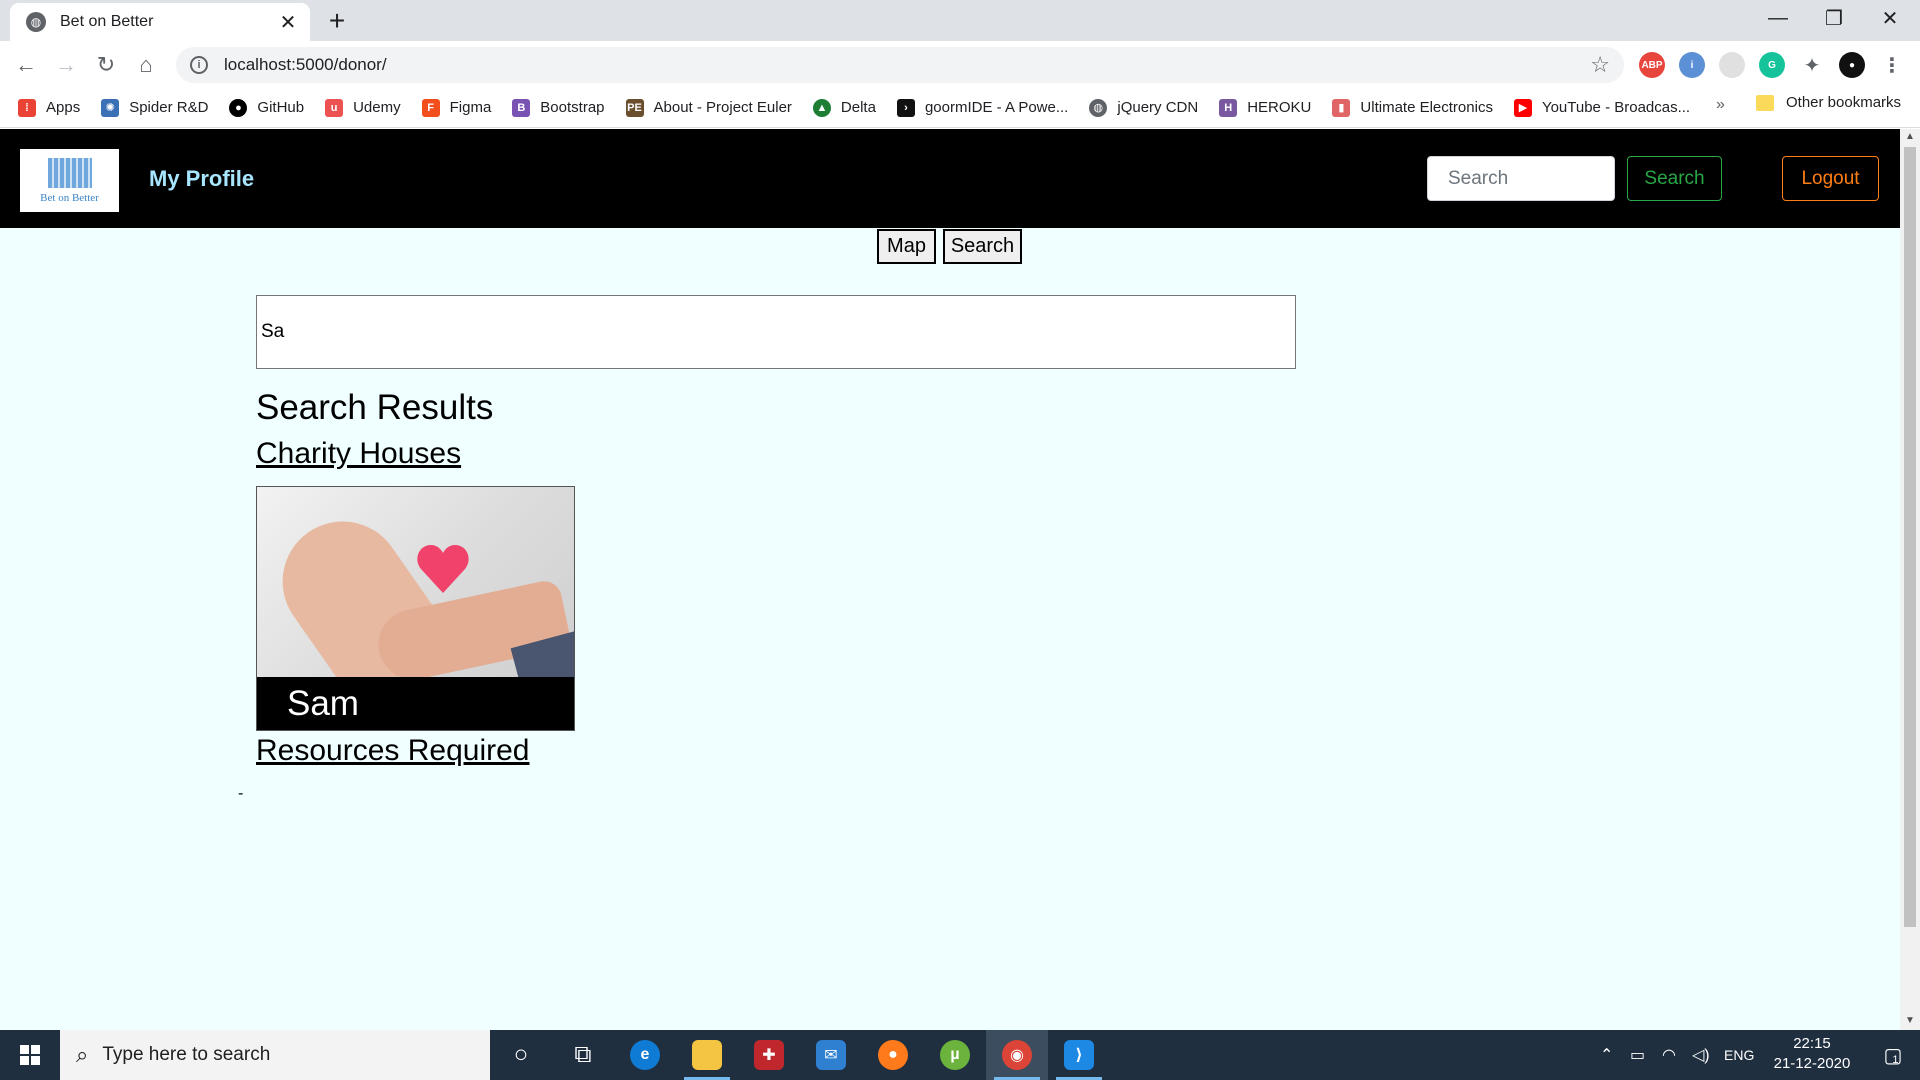 The width and height of the screenshot is (1920, 1080). I want to click on bookmarks-overflow-icon: », so click(1720, 105).